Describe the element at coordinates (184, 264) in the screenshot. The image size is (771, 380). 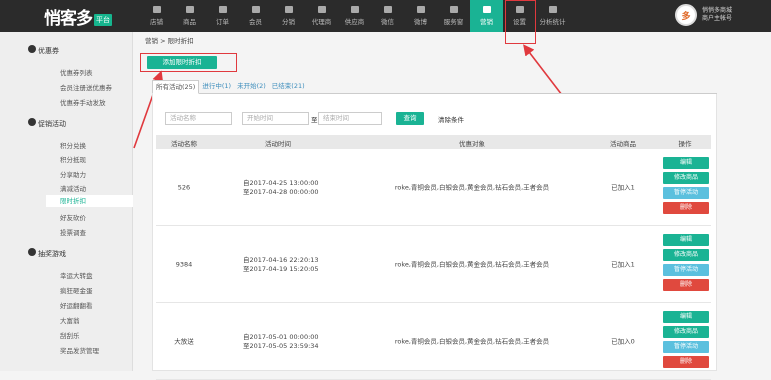
I see `activity-name: 9384` at that location.